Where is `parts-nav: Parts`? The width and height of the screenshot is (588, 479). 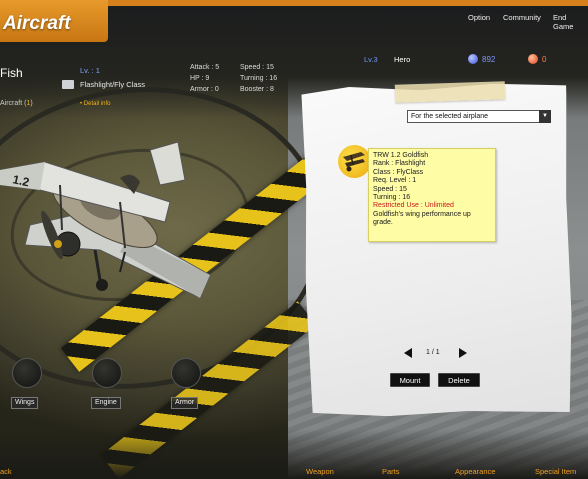
parts-nav: Parts is located at coordinates (391, 471).